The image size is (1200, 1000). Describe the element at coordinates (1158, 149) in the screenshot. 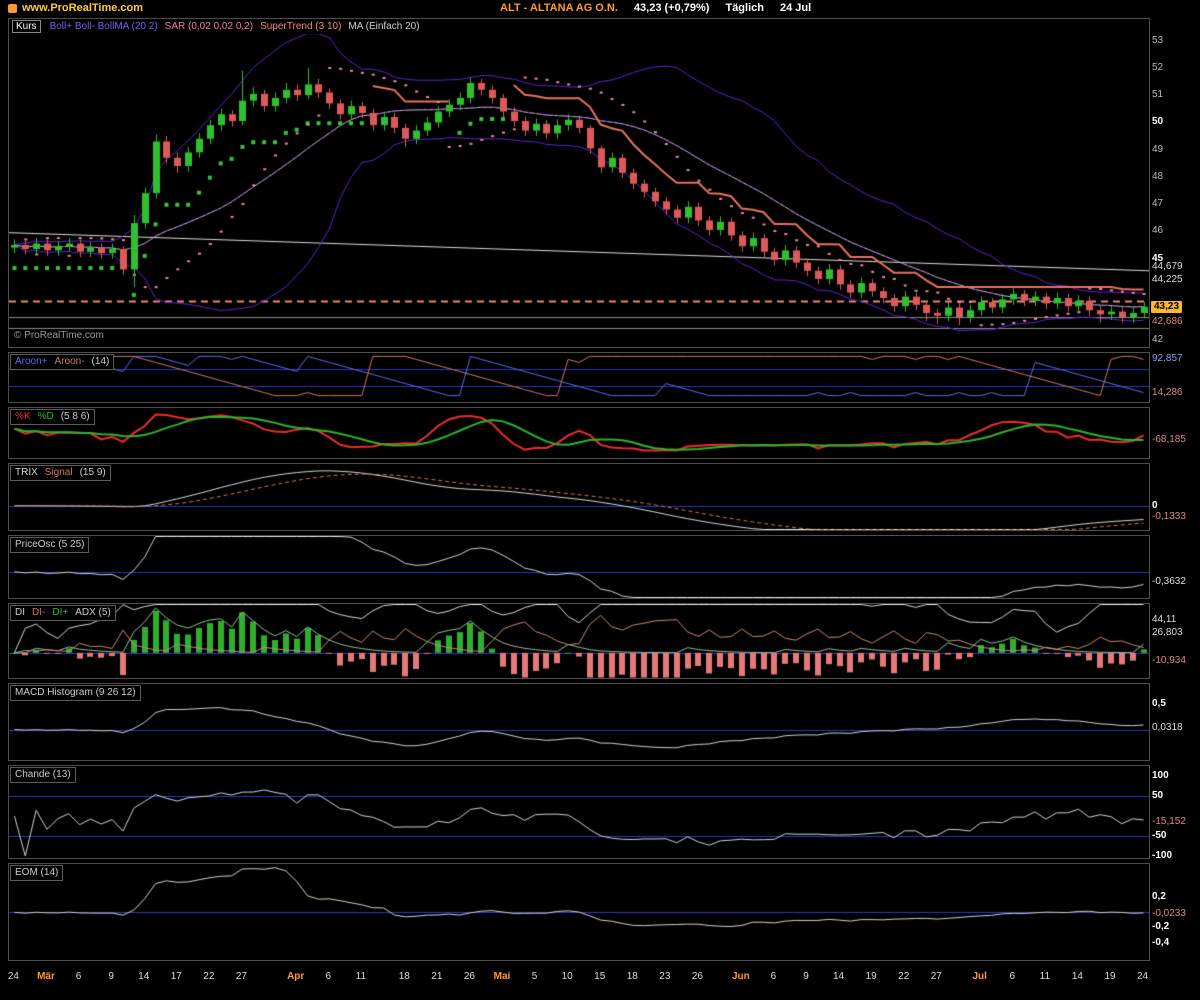

I see `axis-value-label: 49` at that location.